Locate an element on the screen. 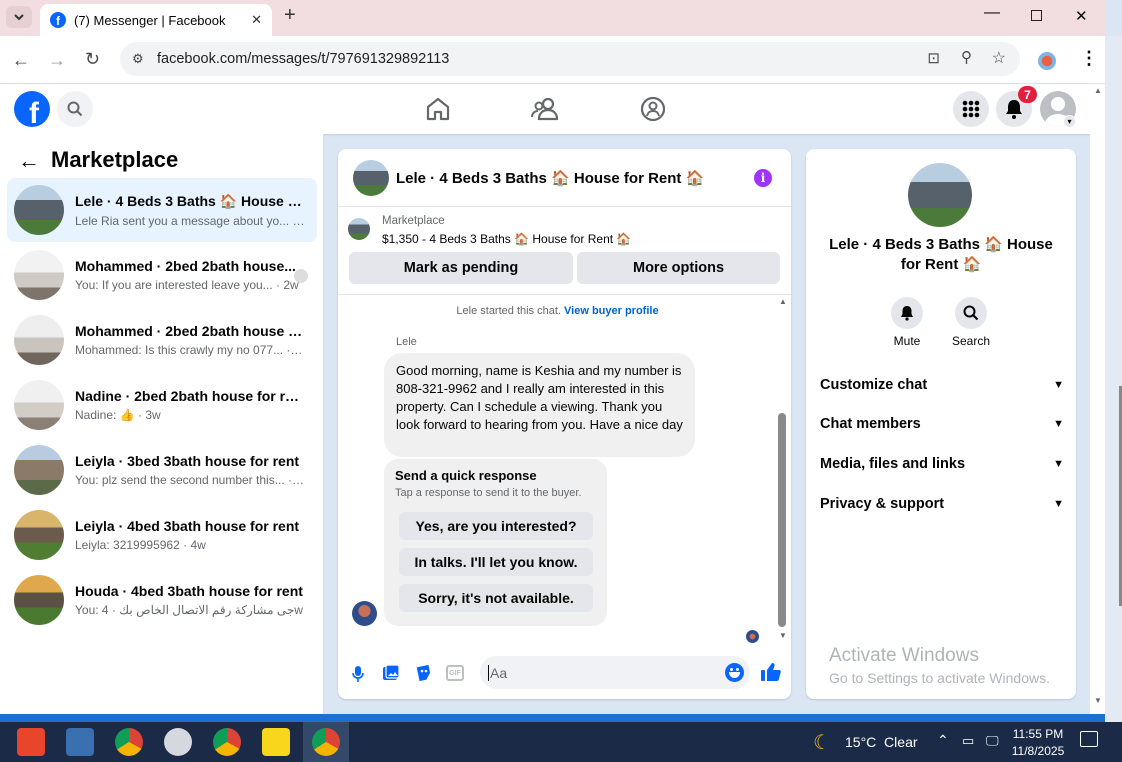 Image resolution: width=1122 pixels, height=762 pixels. message-input: Aa is located at coordinates (615, 672).